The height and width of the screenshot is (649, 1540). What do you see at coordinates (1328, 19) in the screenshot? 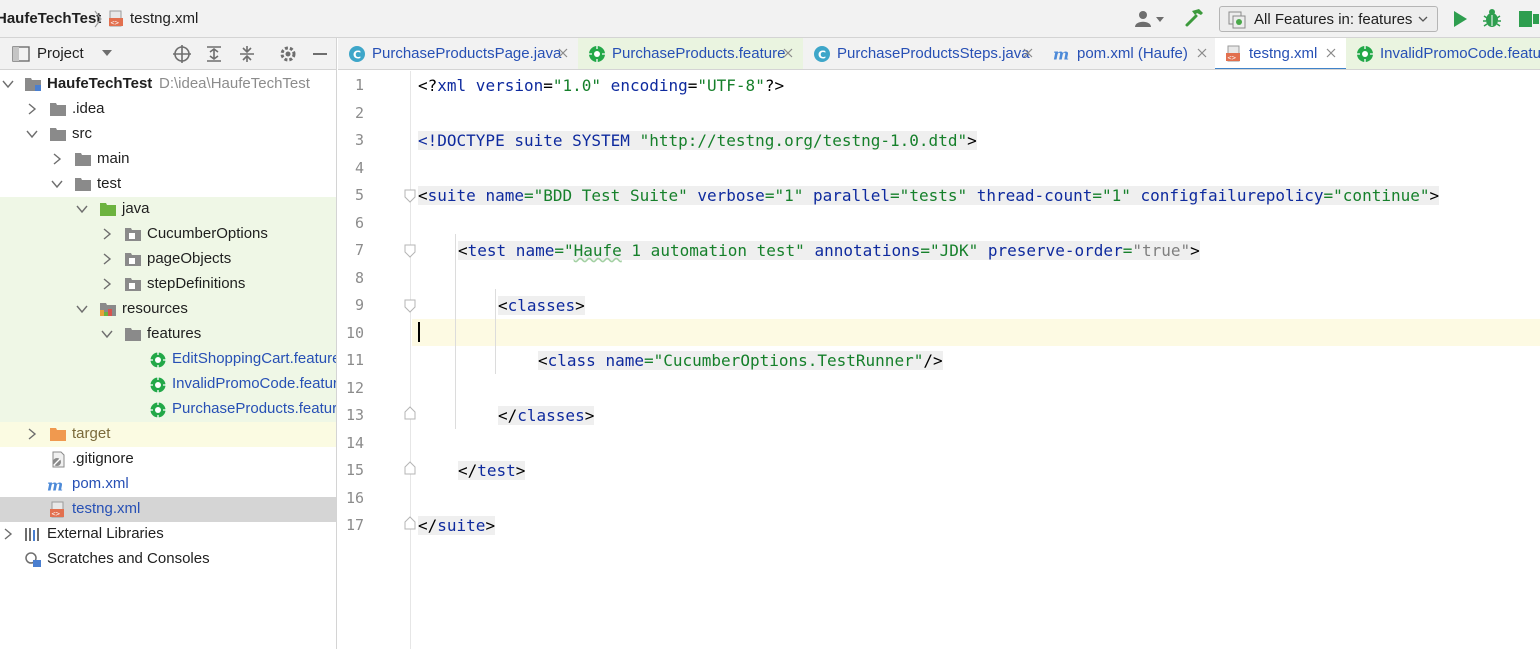
I see `run-configuration-selector: All Features in: features` at bounding box center [1328, 19].